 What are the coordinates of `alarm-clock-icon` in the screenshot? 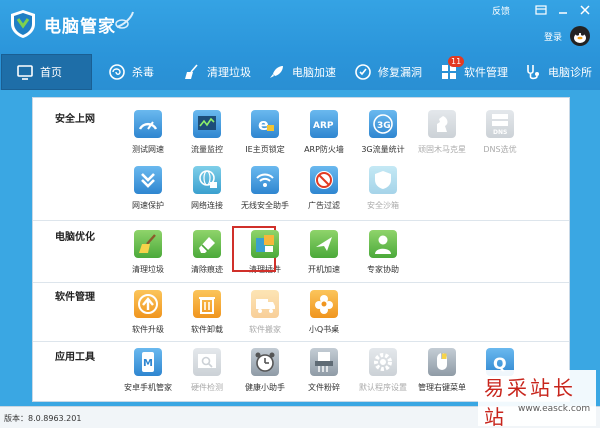 It's located at (265, 362).